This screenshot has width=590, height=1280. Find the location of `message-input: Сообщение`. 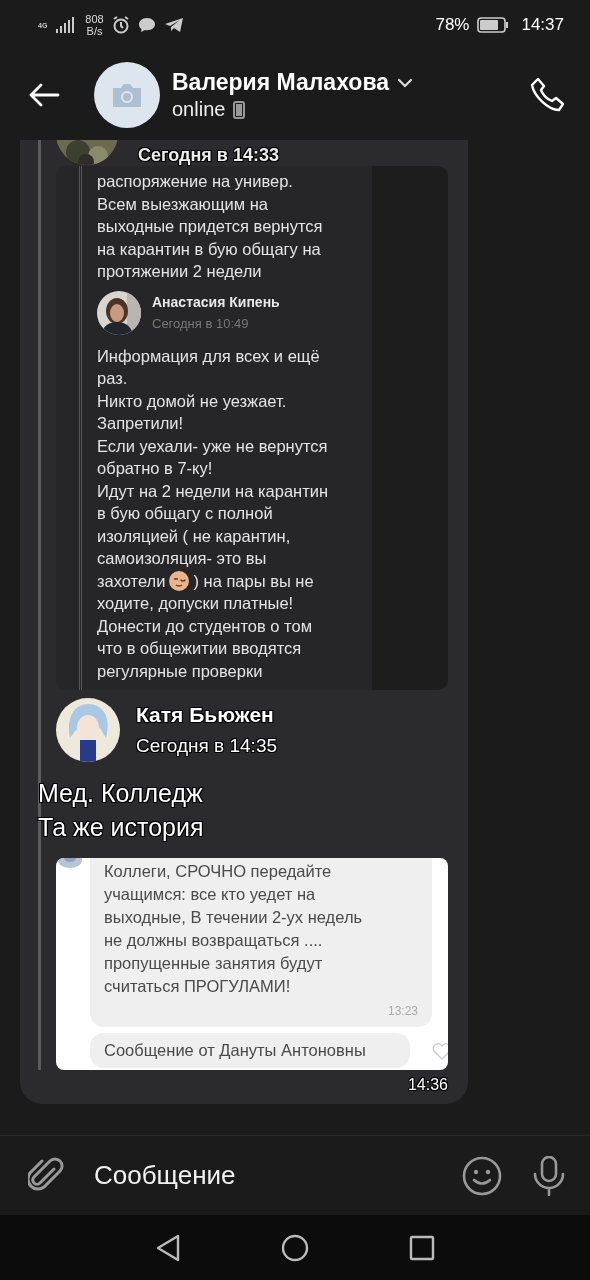

message-input: Сообщение is located at coordinates (263, 1175).